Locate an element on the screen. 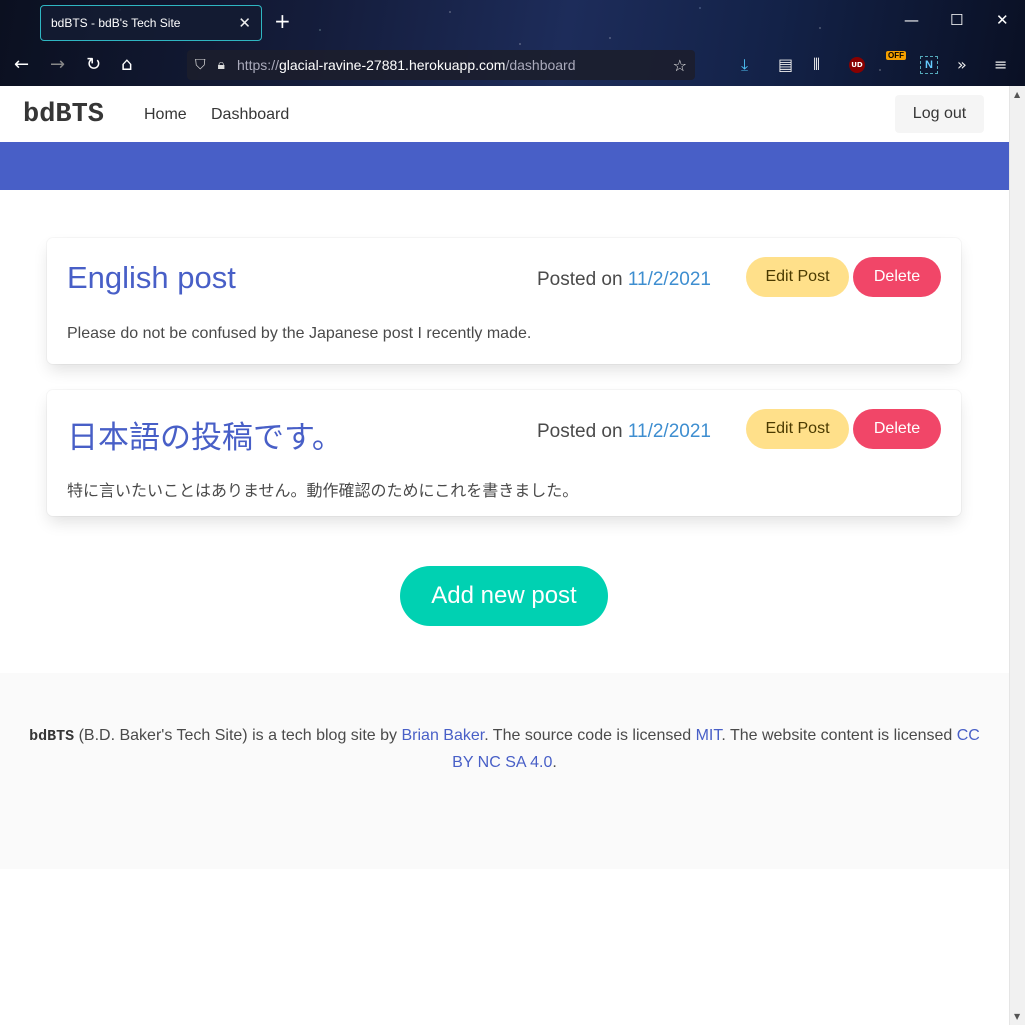  shield-icon: ⛉ is located at coordinates (200, 65).